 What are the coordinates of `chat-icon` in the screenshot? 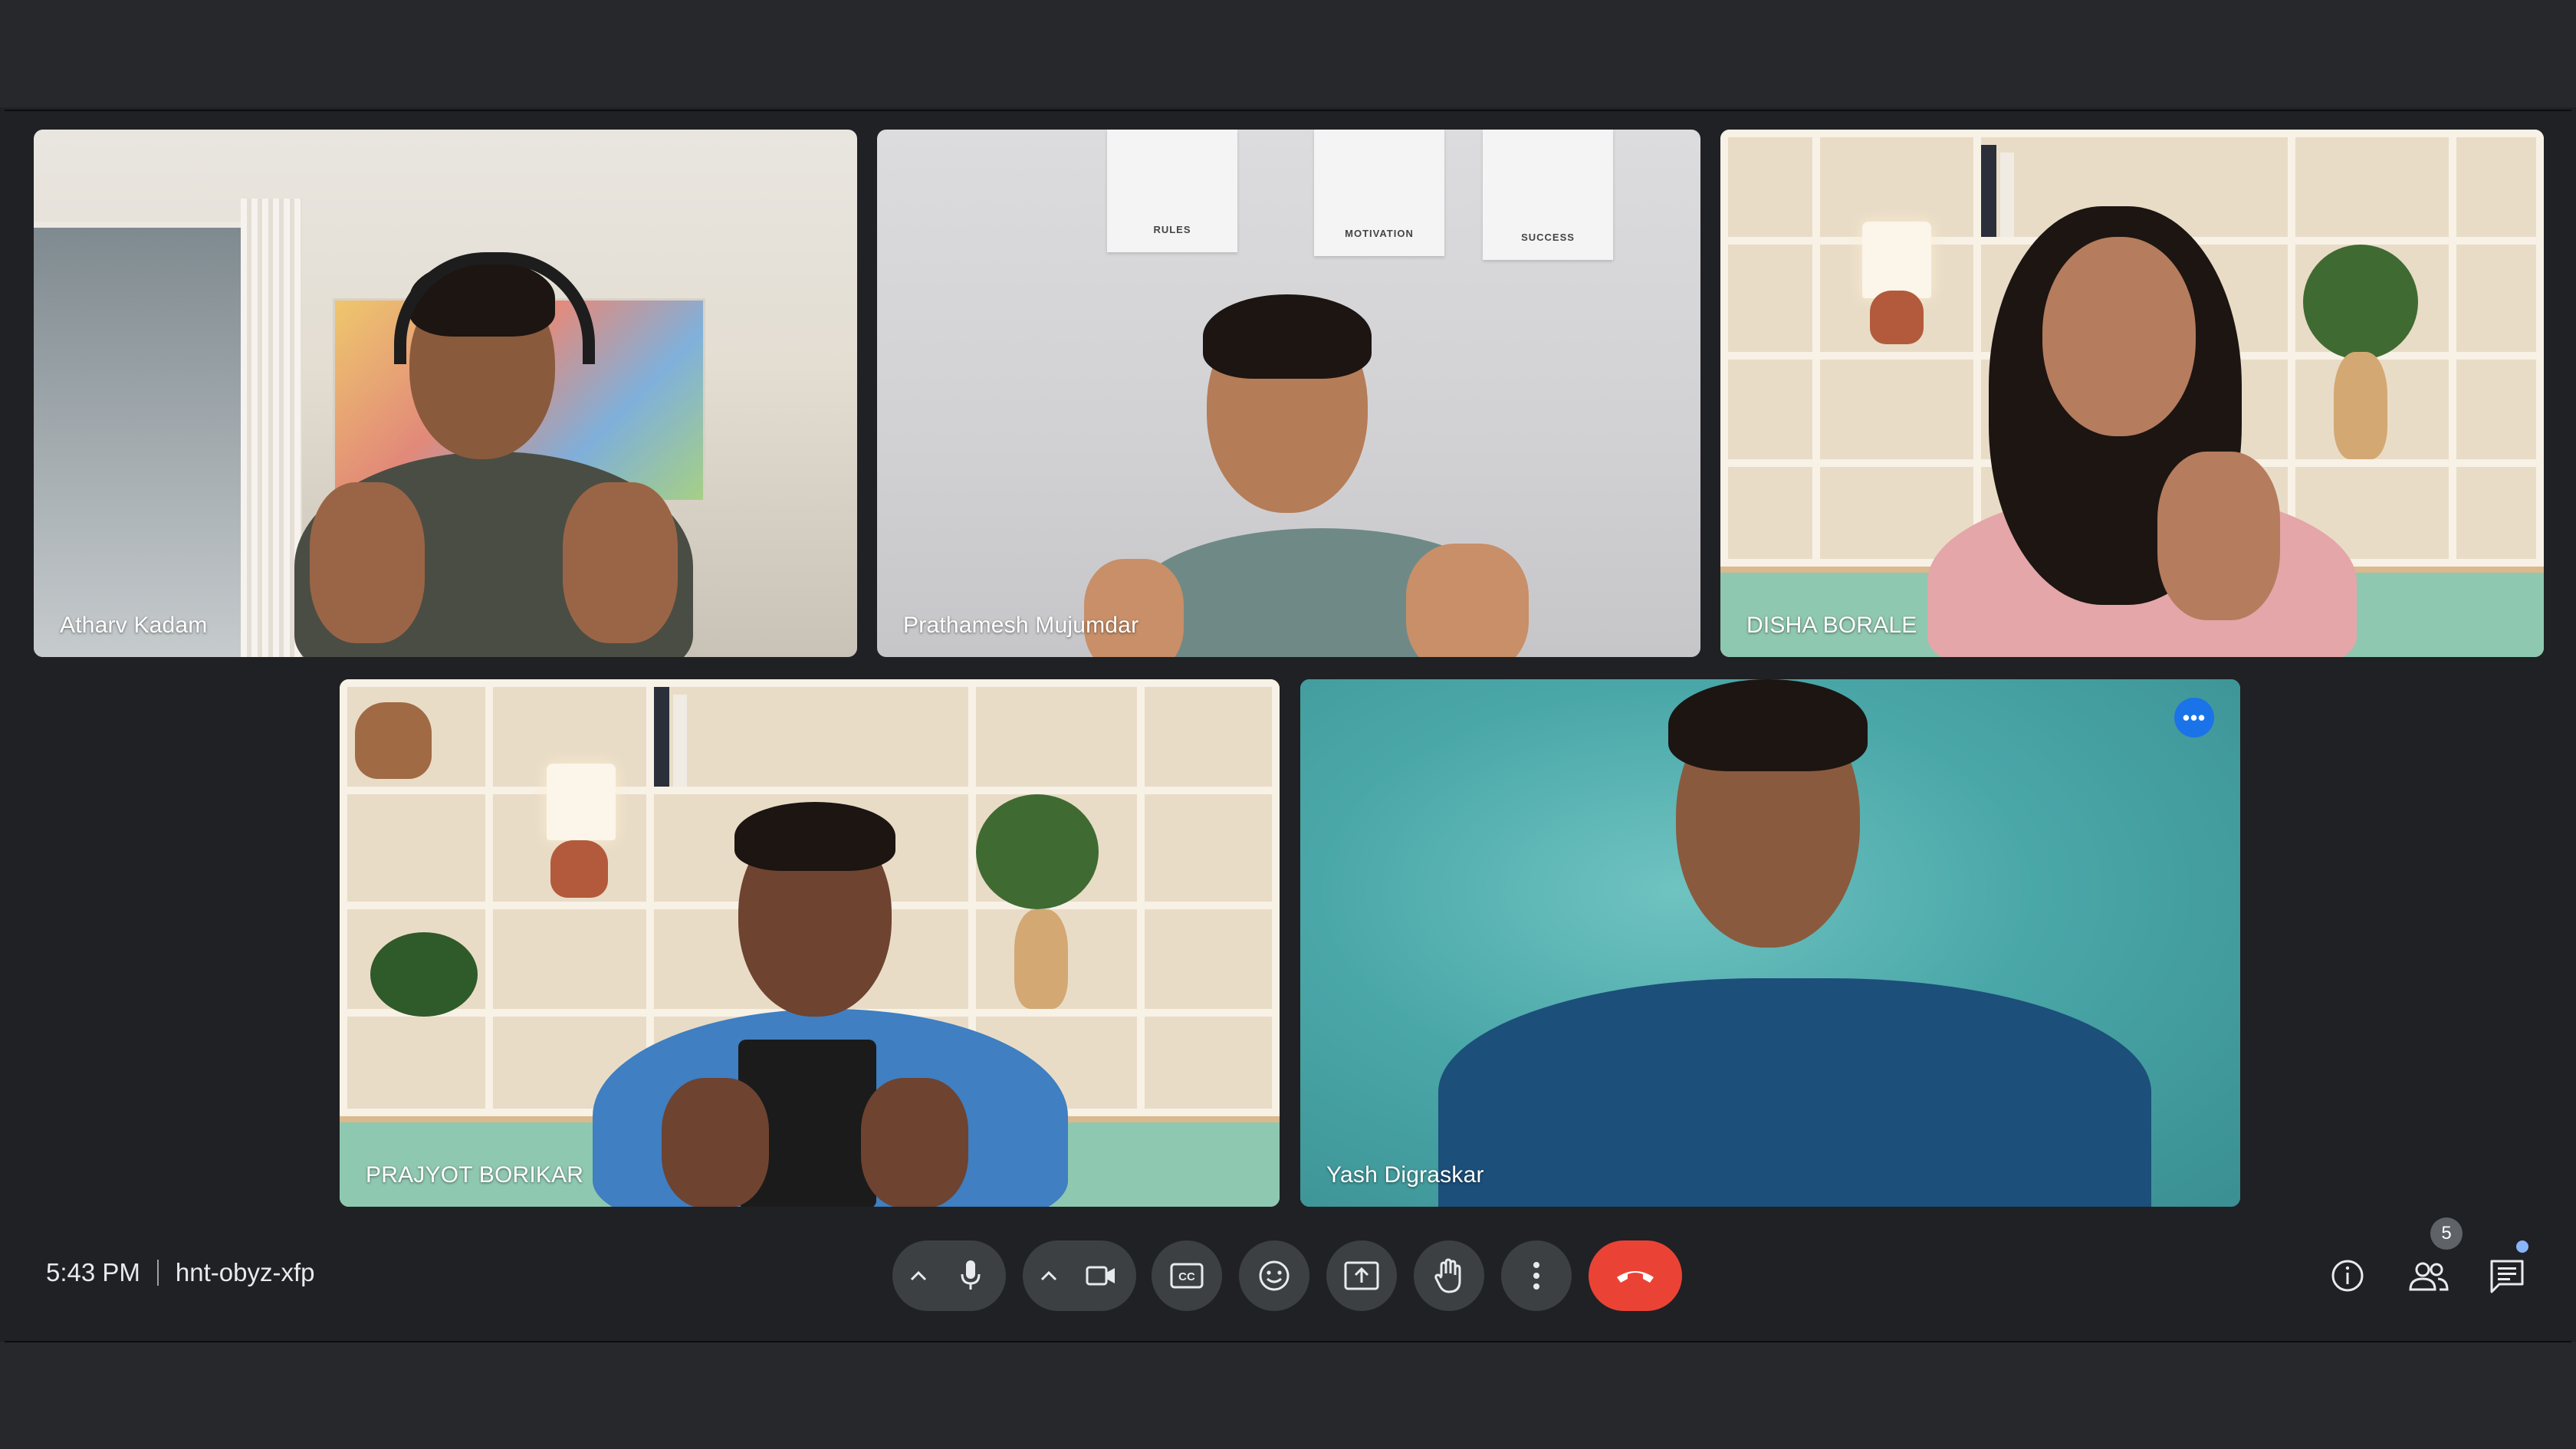 It's located at (2507, 1276).